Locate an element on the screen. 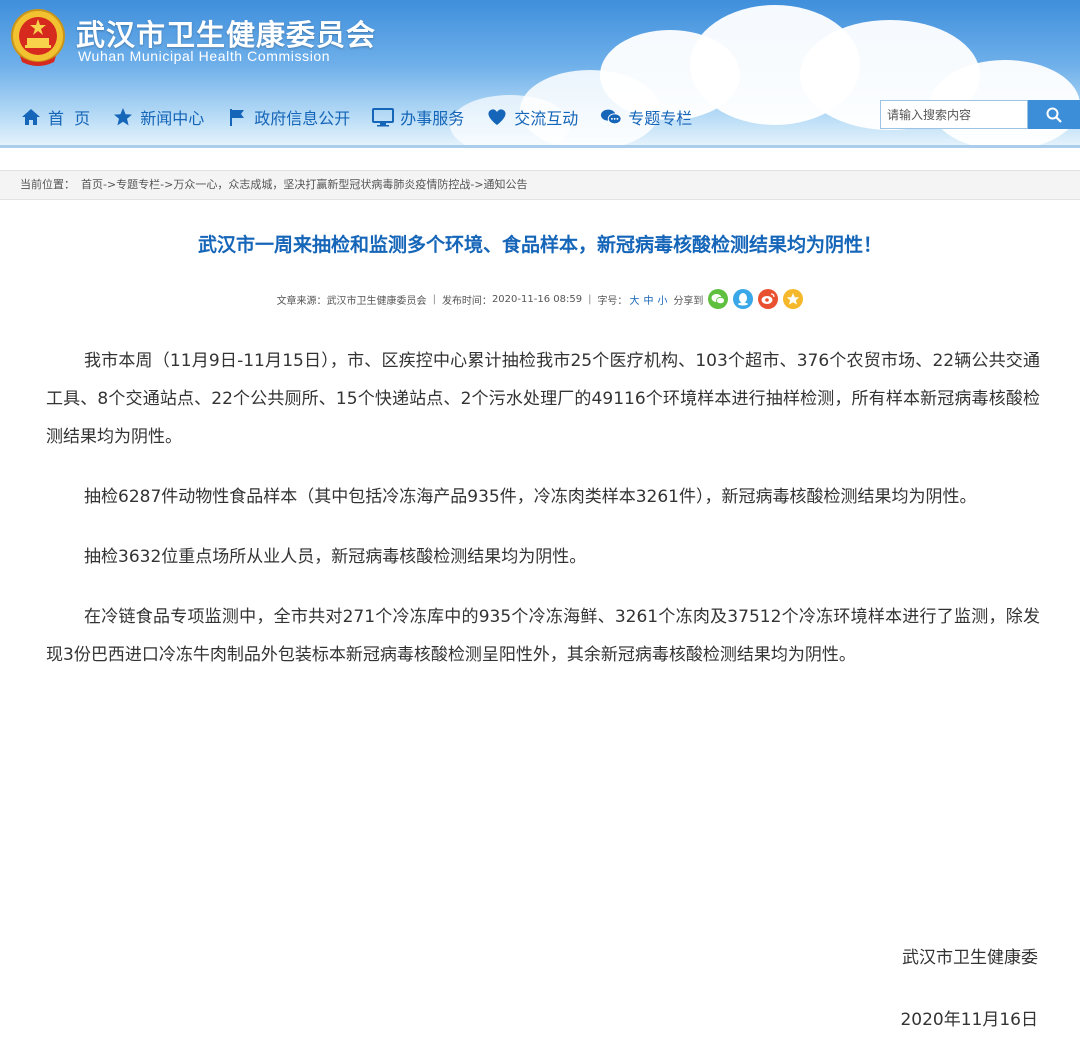 The image size is (1080, 1043). font-medium-button: 中 is located at coordinates (648, 299).